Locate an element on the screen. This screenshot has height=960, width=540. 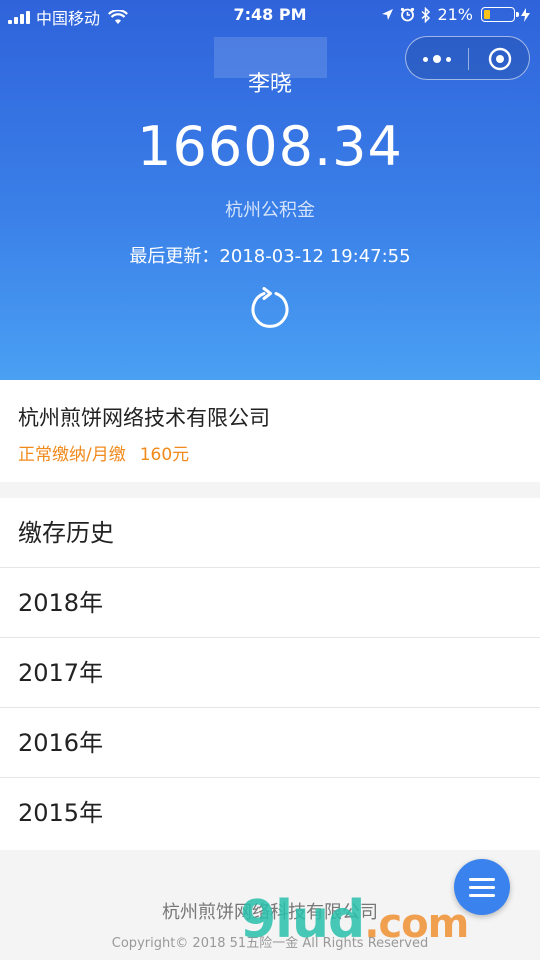
alarm-icon is located at coordinates (408, 14).